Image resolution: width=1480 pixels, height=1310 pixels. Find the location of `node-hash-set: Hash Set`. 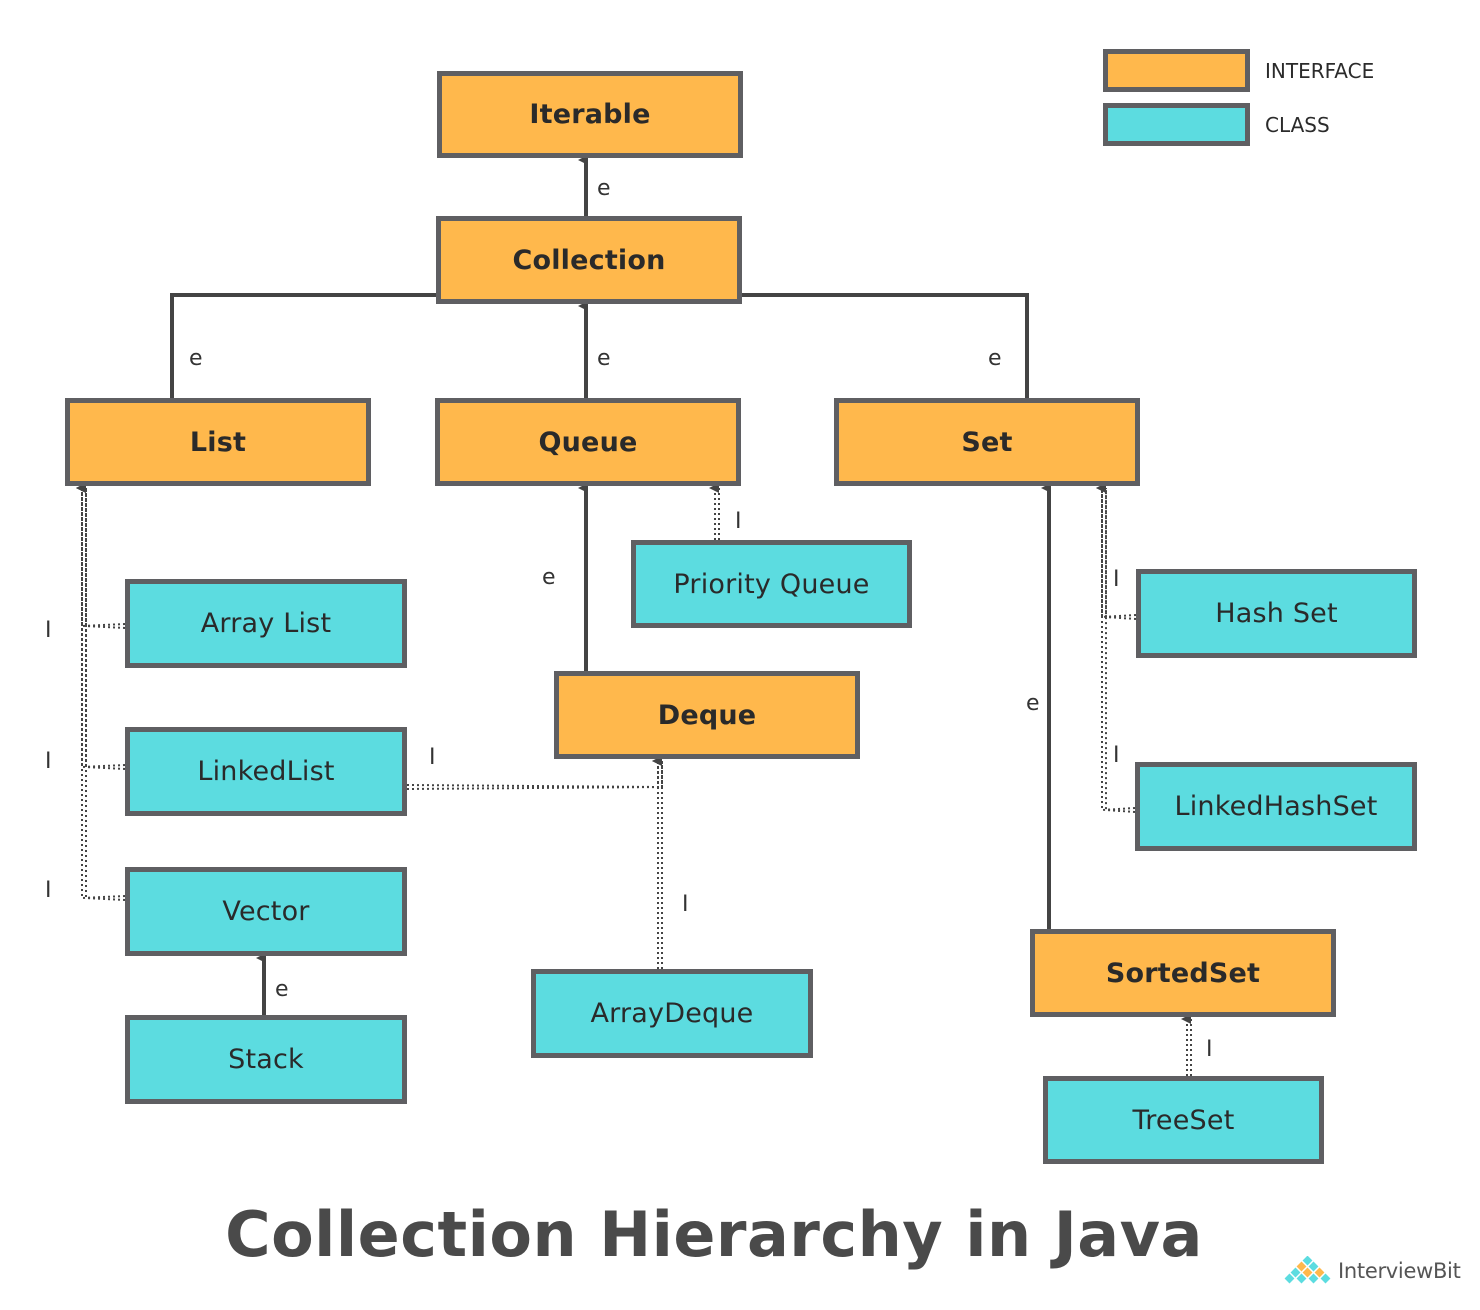

node-hash-set: Hash Set is located at coordinates (1276, 613).